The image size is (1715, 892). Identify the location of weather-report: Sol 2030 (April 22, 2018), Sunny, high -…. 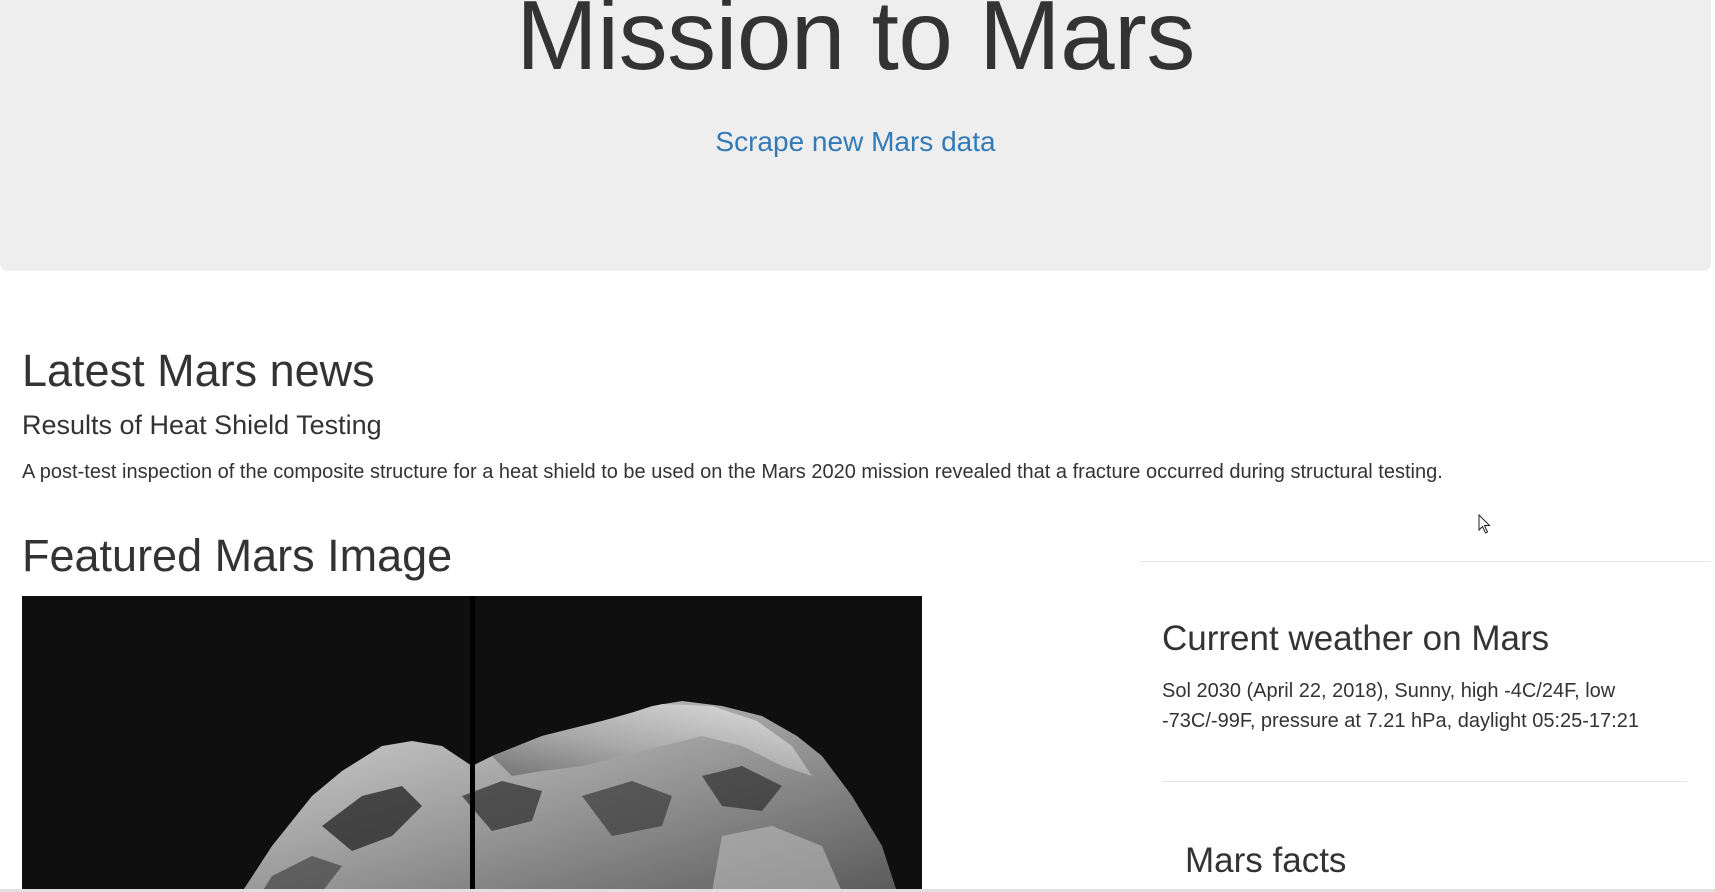
(1400, 706).